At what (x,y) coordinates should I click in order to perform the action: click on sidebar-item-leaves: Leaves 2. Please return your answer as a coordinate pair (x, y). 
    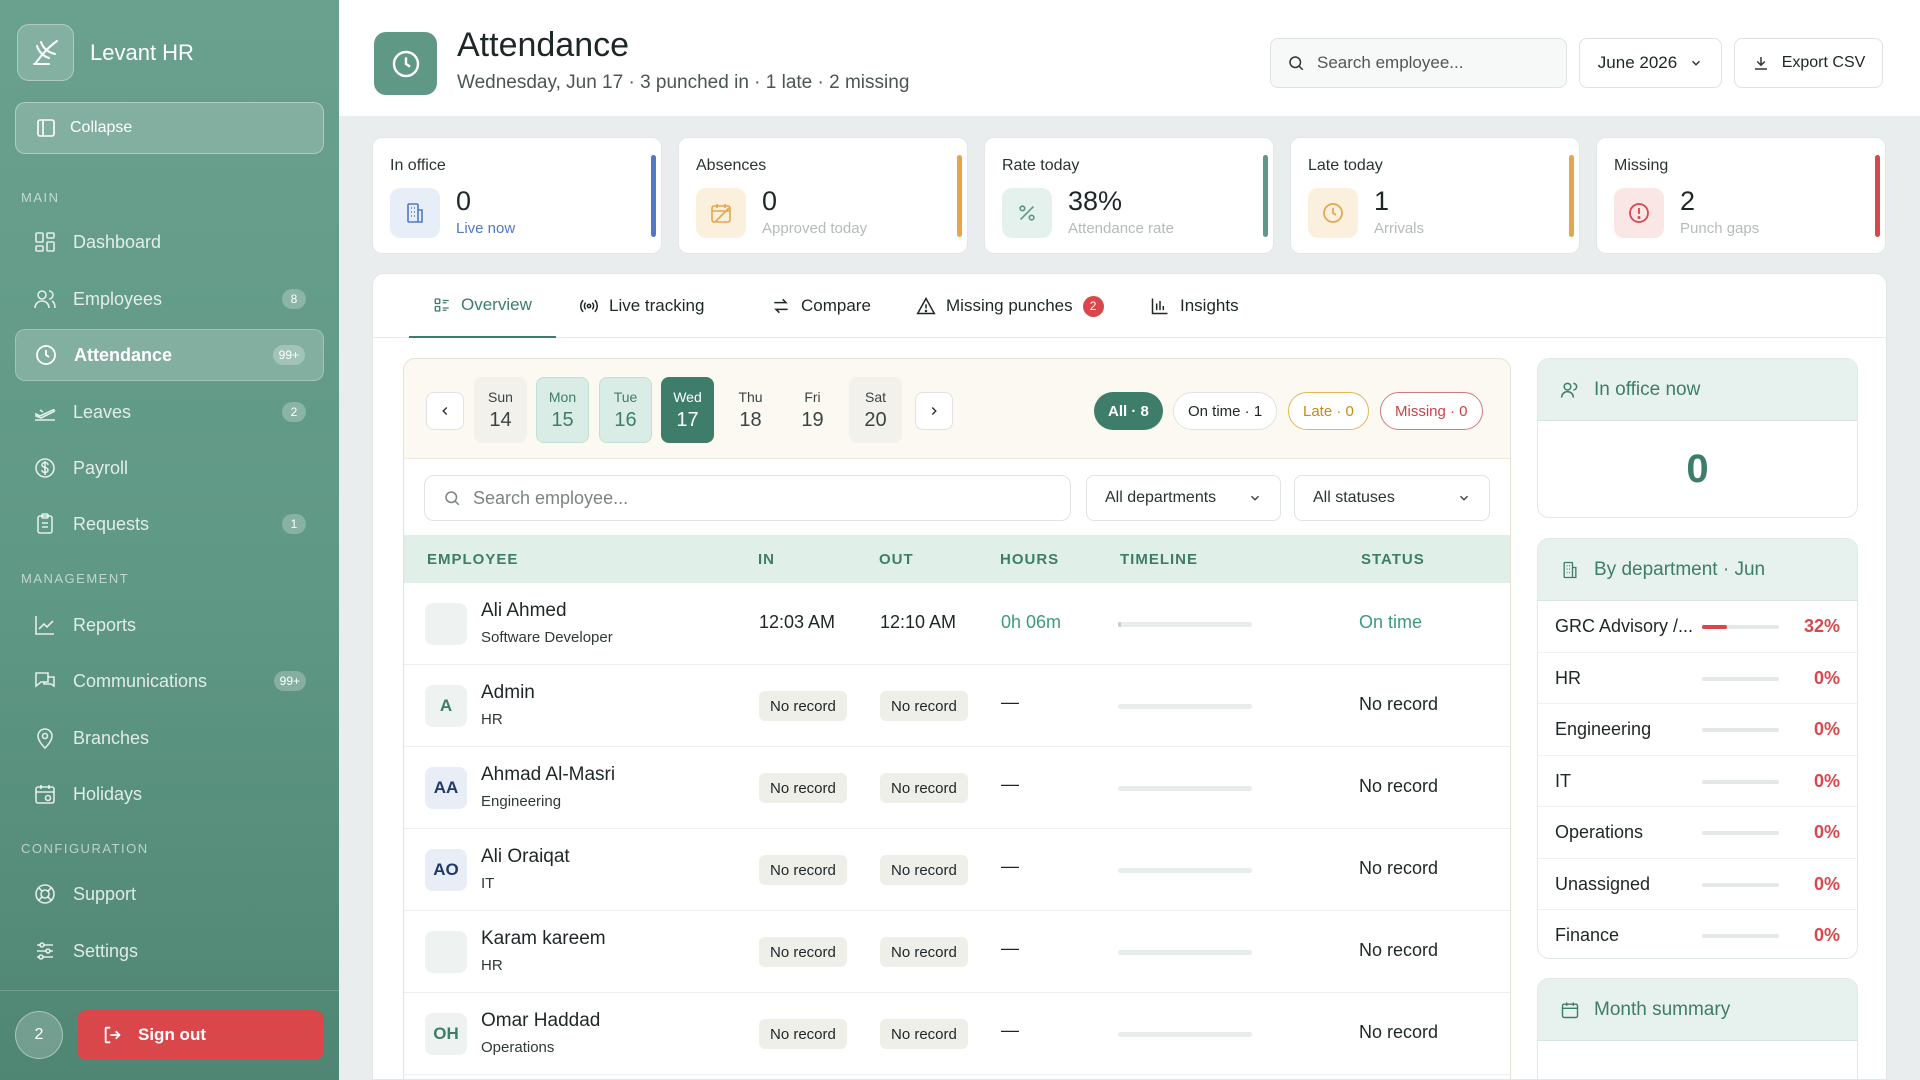
    Looking at the image, I should click on (169, 412).